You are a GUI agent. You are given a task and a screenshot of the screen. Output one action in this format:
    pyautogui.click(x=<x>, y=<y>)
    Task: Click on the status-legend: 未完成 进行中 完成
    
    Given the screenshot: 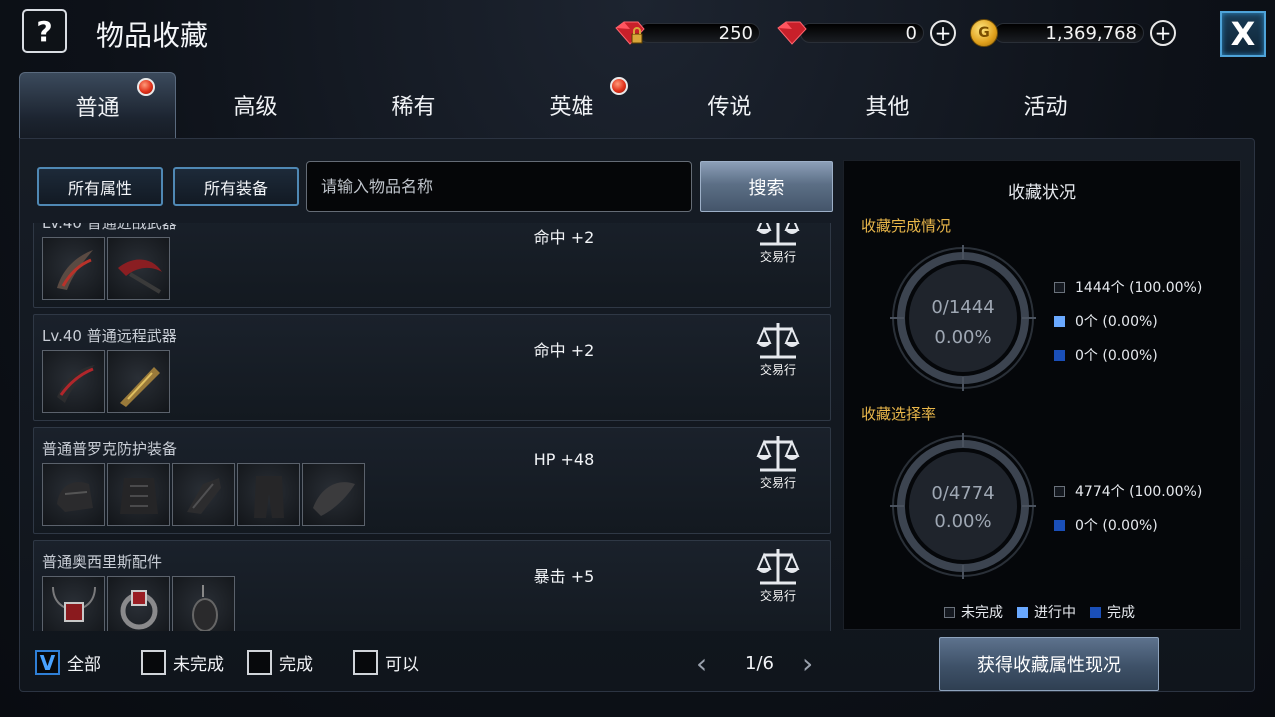 What is the action you would take?
    pyautogui.click(x=1039, y=612)
    